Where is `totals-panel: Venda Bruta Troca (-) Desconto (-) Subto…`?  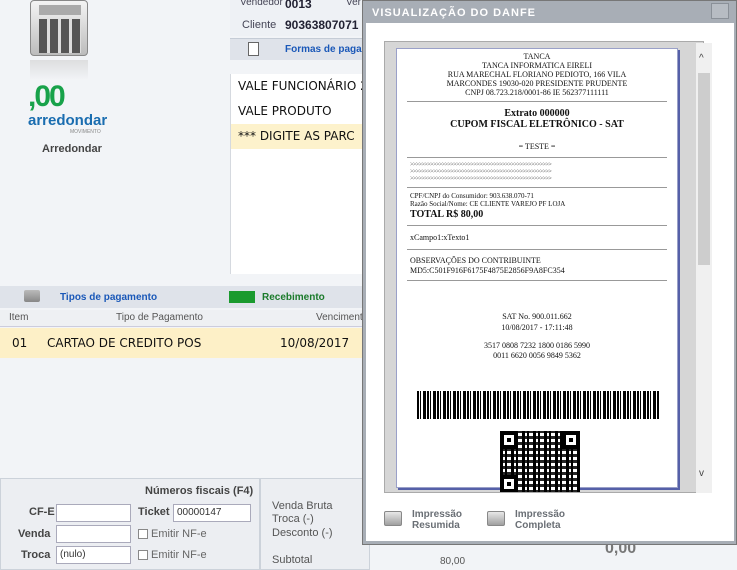 totals-panel: Venda Bruta Troca (-) Desconto (-) Subto… is located at coordinates (315, 524).